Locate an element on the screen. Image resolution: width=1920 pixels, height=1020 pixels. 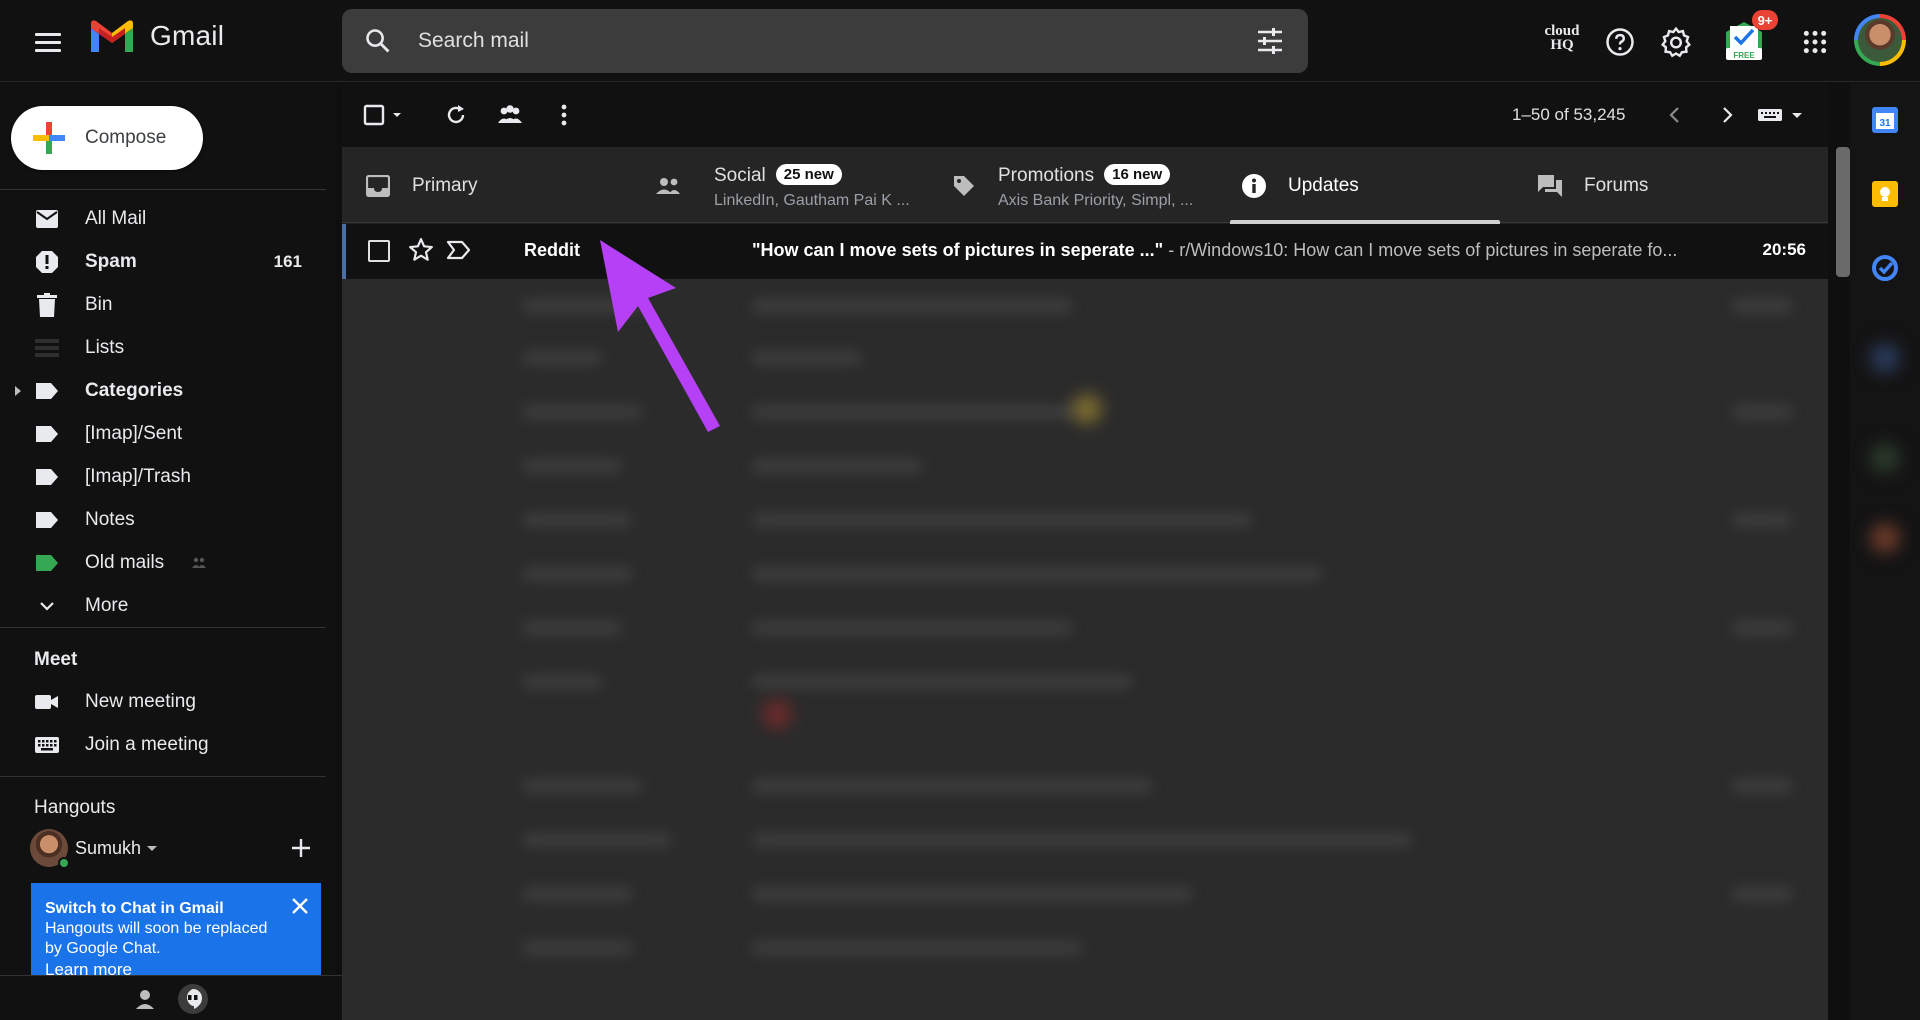
compose-button: Compose is located at coordinates (107, 138).